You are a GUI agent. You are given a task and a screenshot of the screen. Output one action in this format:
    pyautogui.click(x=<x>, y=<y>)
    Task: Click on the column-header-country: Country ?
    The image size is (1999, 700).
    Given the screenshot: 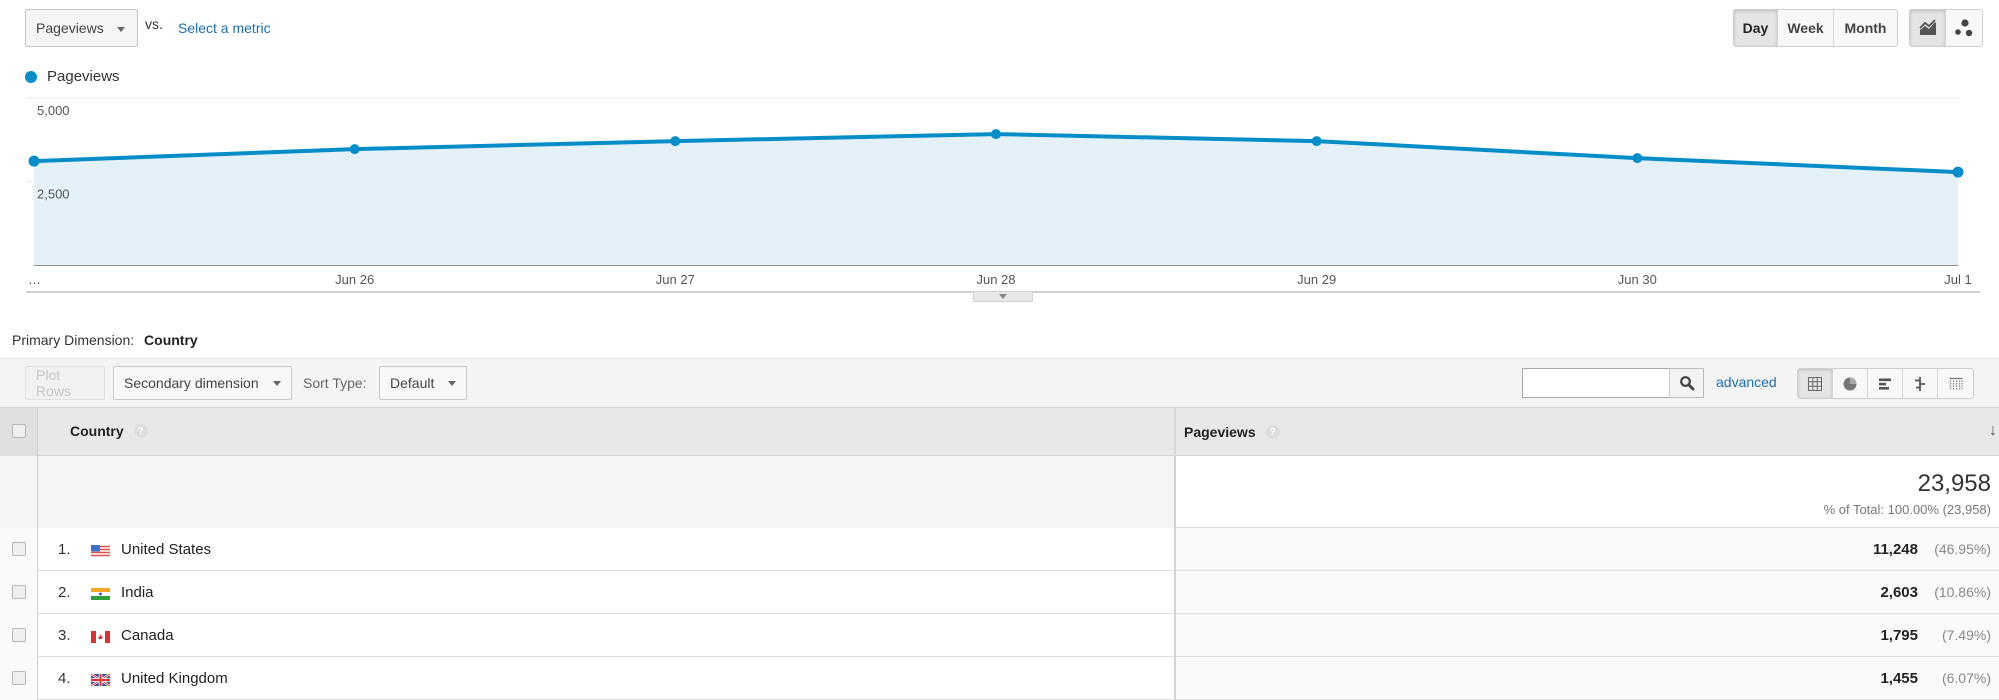 What is the action you would take?
    pyautogui.click(x=109, y=431)
    